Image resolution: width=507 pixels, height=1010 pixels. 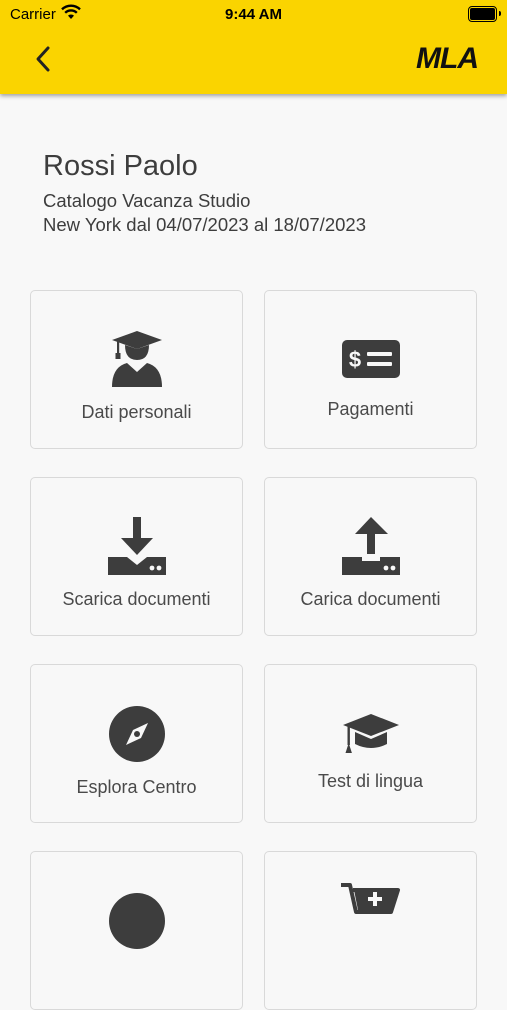 I want to click on tile-esplora-centro: Esplora Centro, so click(x=136, y=743).